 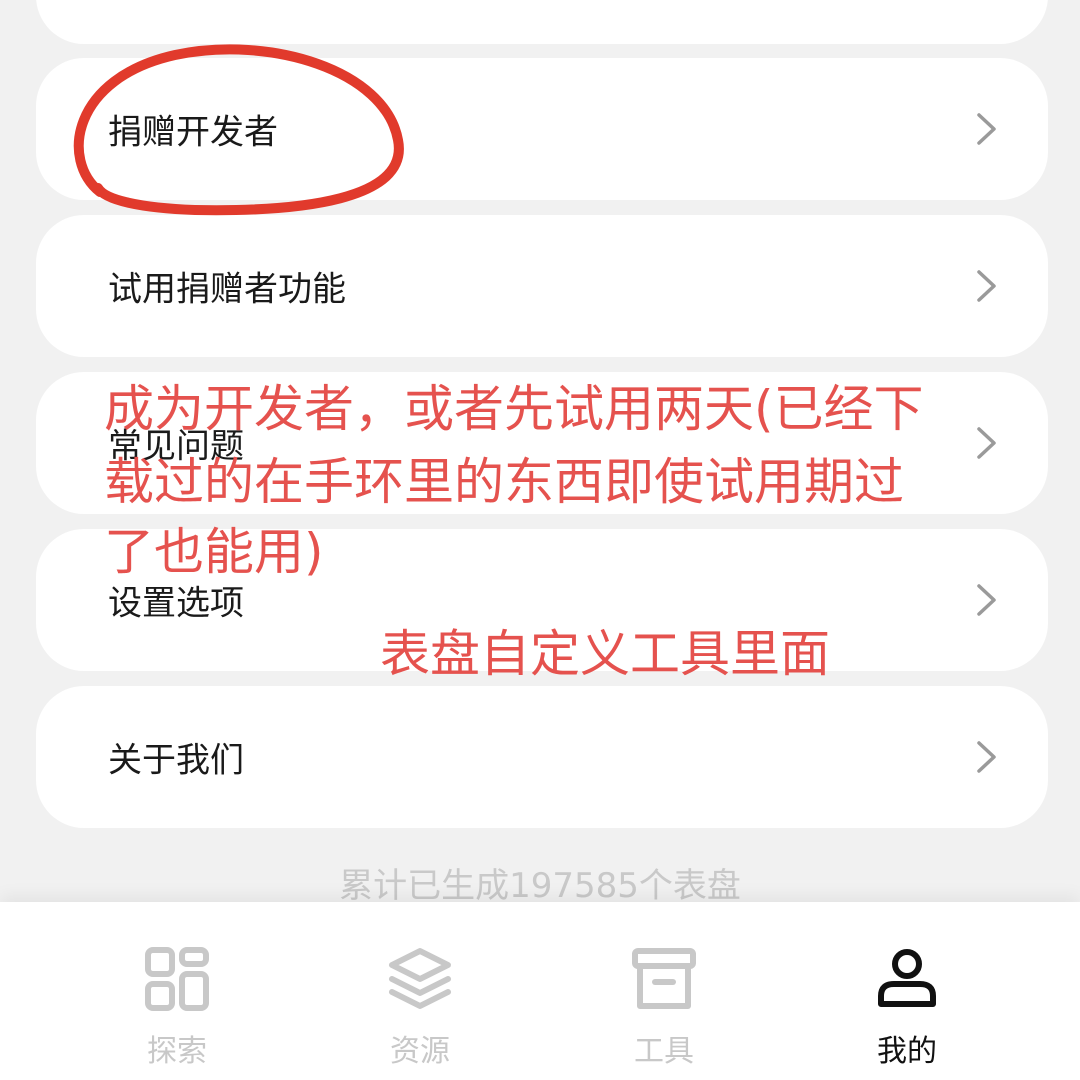 I want to click on tab-resources: 资源, so click(x=420, y=991).